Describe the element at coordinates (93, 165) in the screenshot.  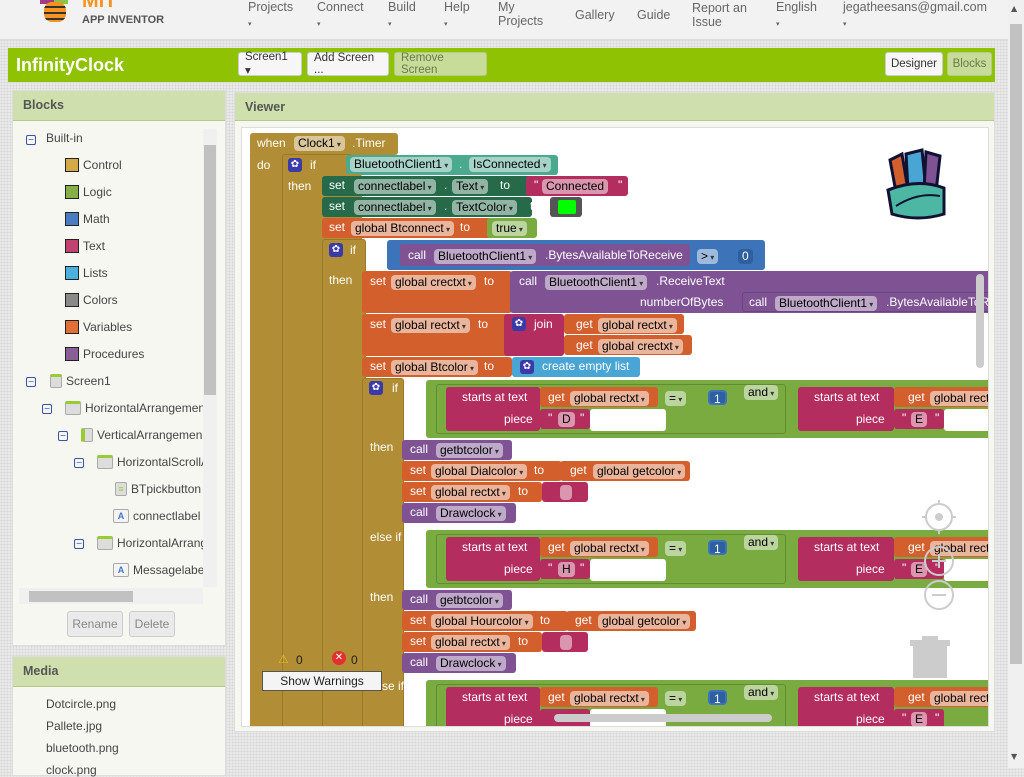
I see `drawer-control: Control` at that location.